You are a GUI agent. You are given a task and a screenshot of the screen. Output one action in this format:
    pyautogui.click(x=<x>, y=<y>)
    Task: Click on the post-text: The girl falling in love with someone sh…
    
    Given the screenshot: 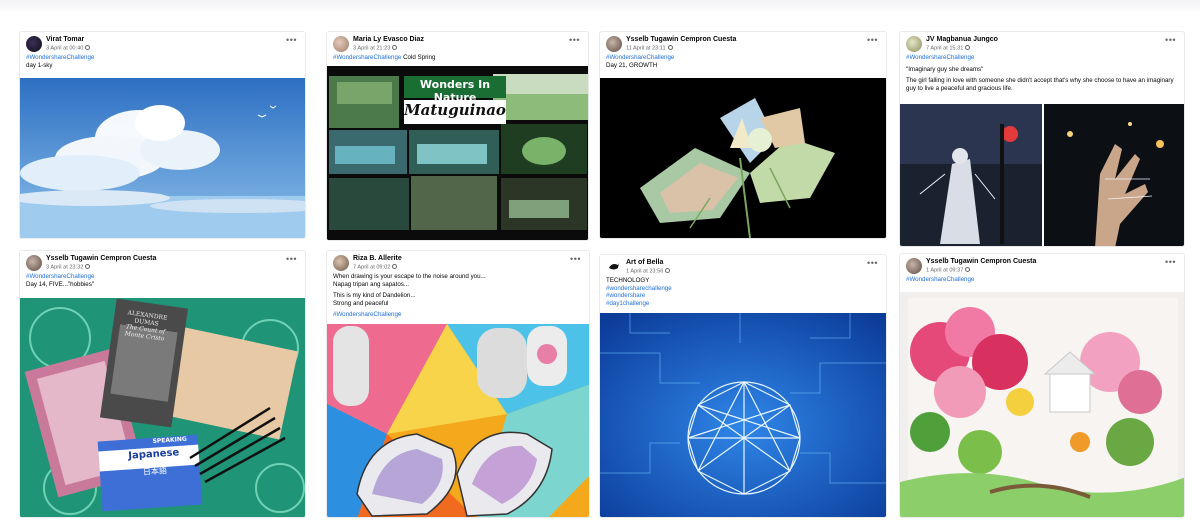 What is the action you would take?
    pyautogui.click(x=1040, y=84)
    